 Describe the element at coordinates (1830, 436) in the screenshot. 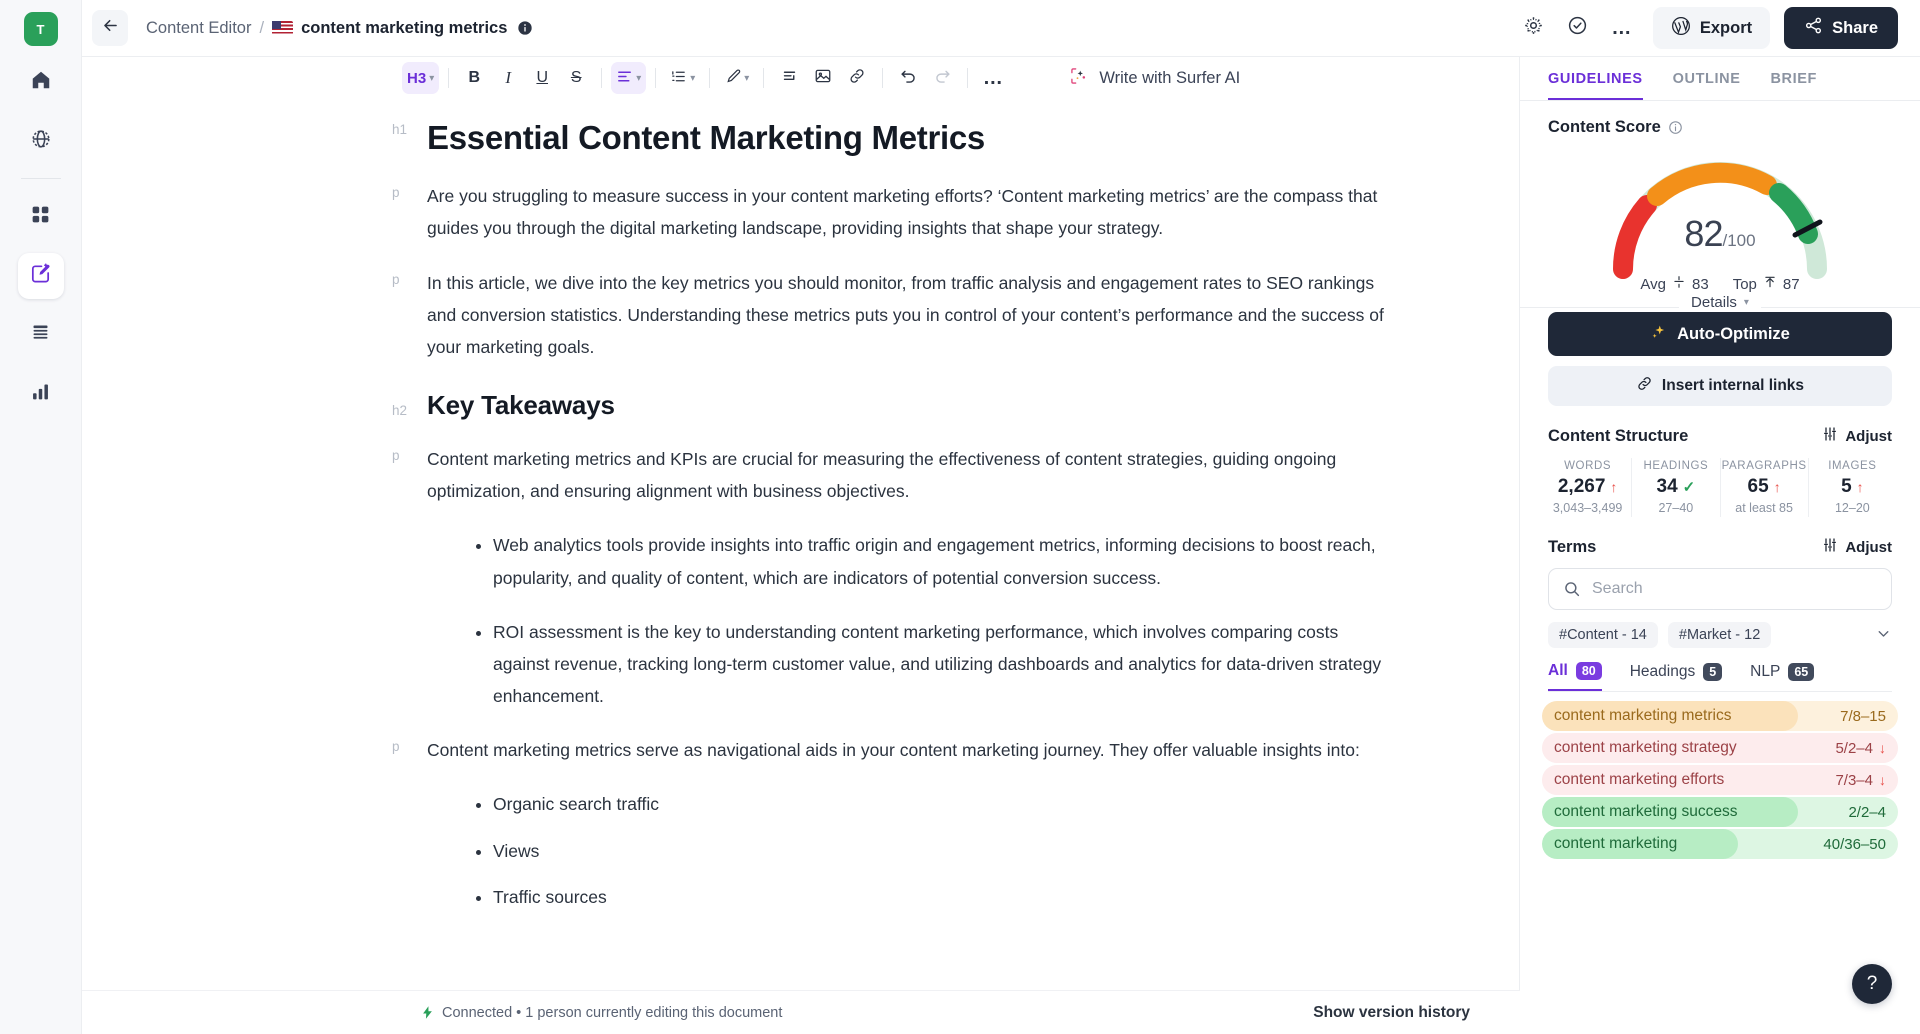

I see `sliders-icon` at that location.